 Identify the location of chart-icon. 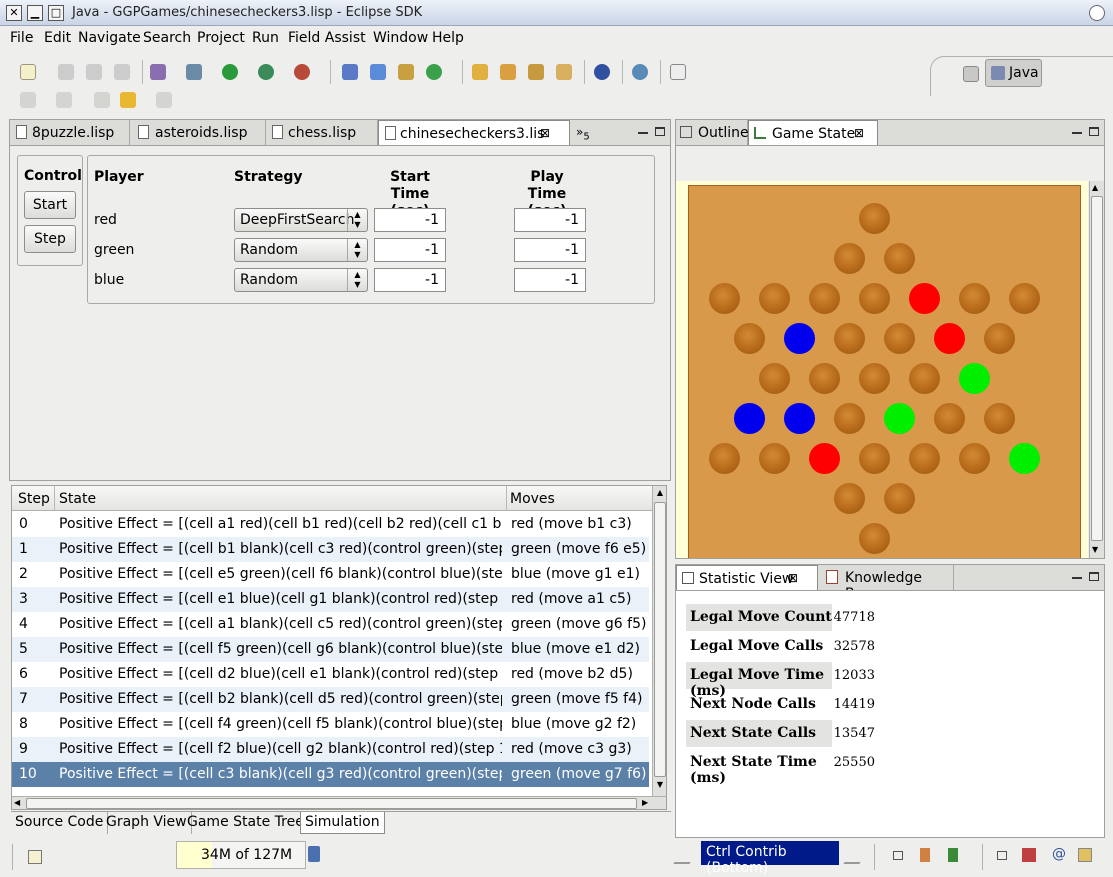
(158, 72).